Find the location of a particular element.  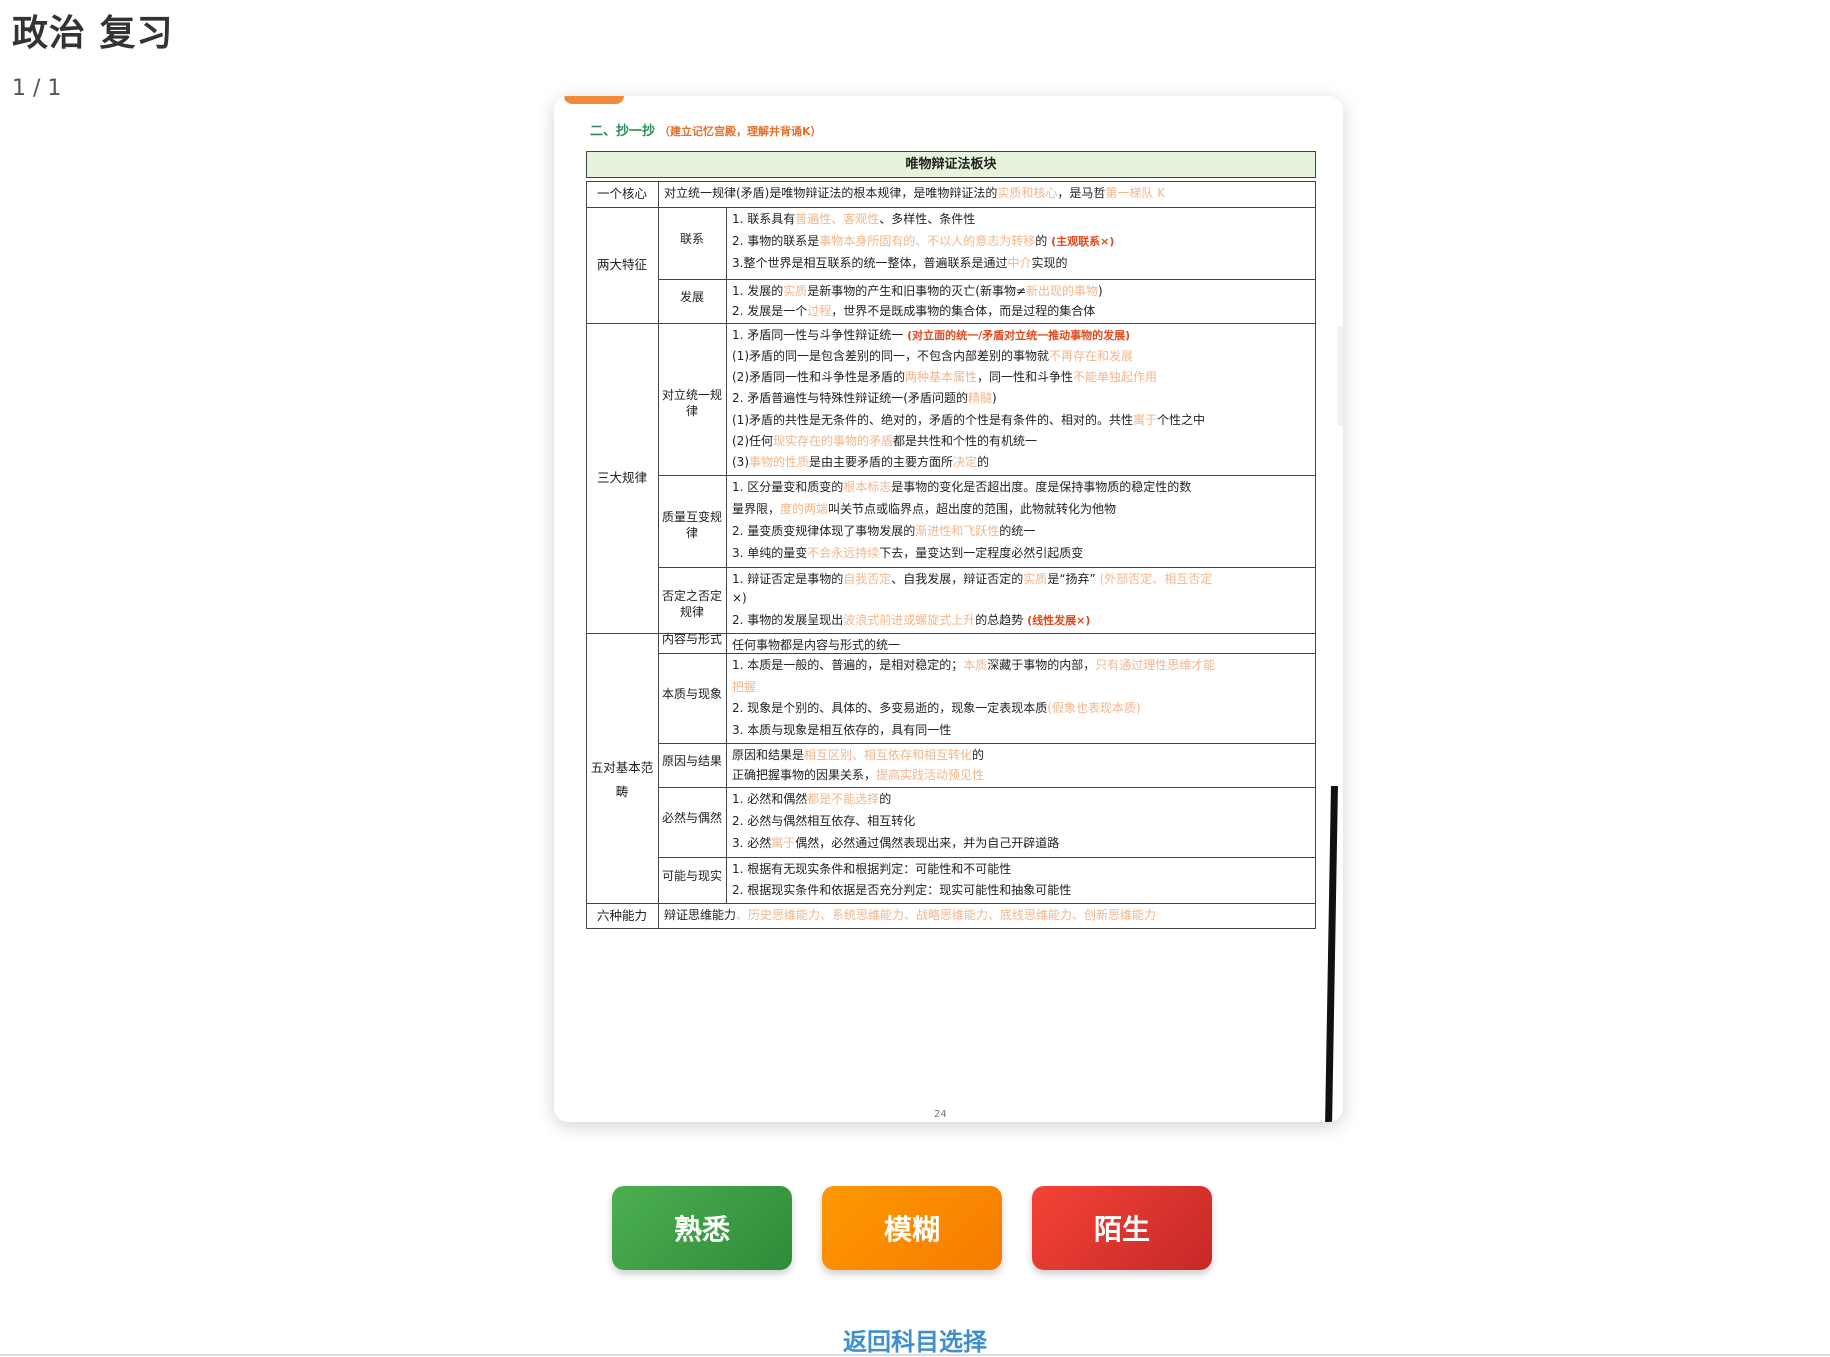

note-text: 的总趋势 is located at coordinates (1001, 620).